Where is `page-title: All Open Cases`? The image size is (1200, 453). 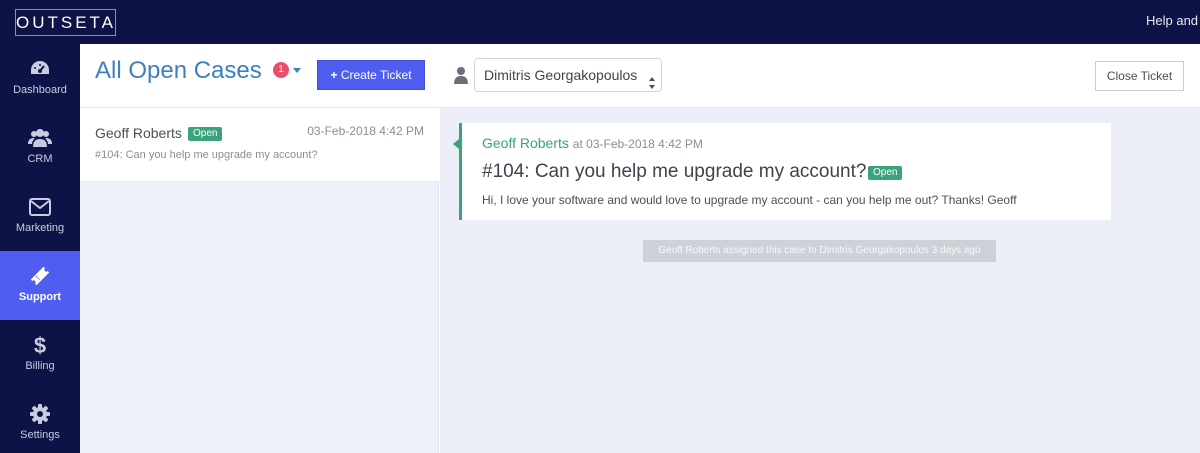 page-title: All Open Cases is located at coordinates (178, 71).